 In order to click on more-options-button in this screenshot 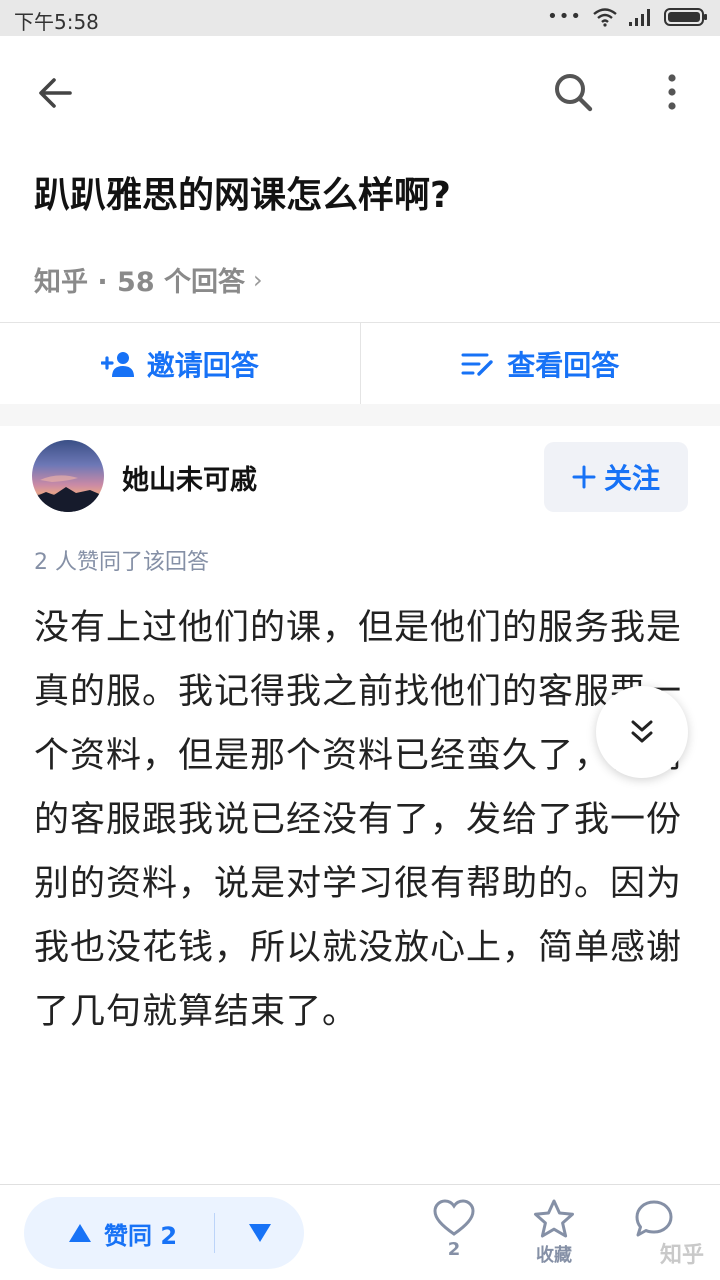, I will do `click(672, 95)`.